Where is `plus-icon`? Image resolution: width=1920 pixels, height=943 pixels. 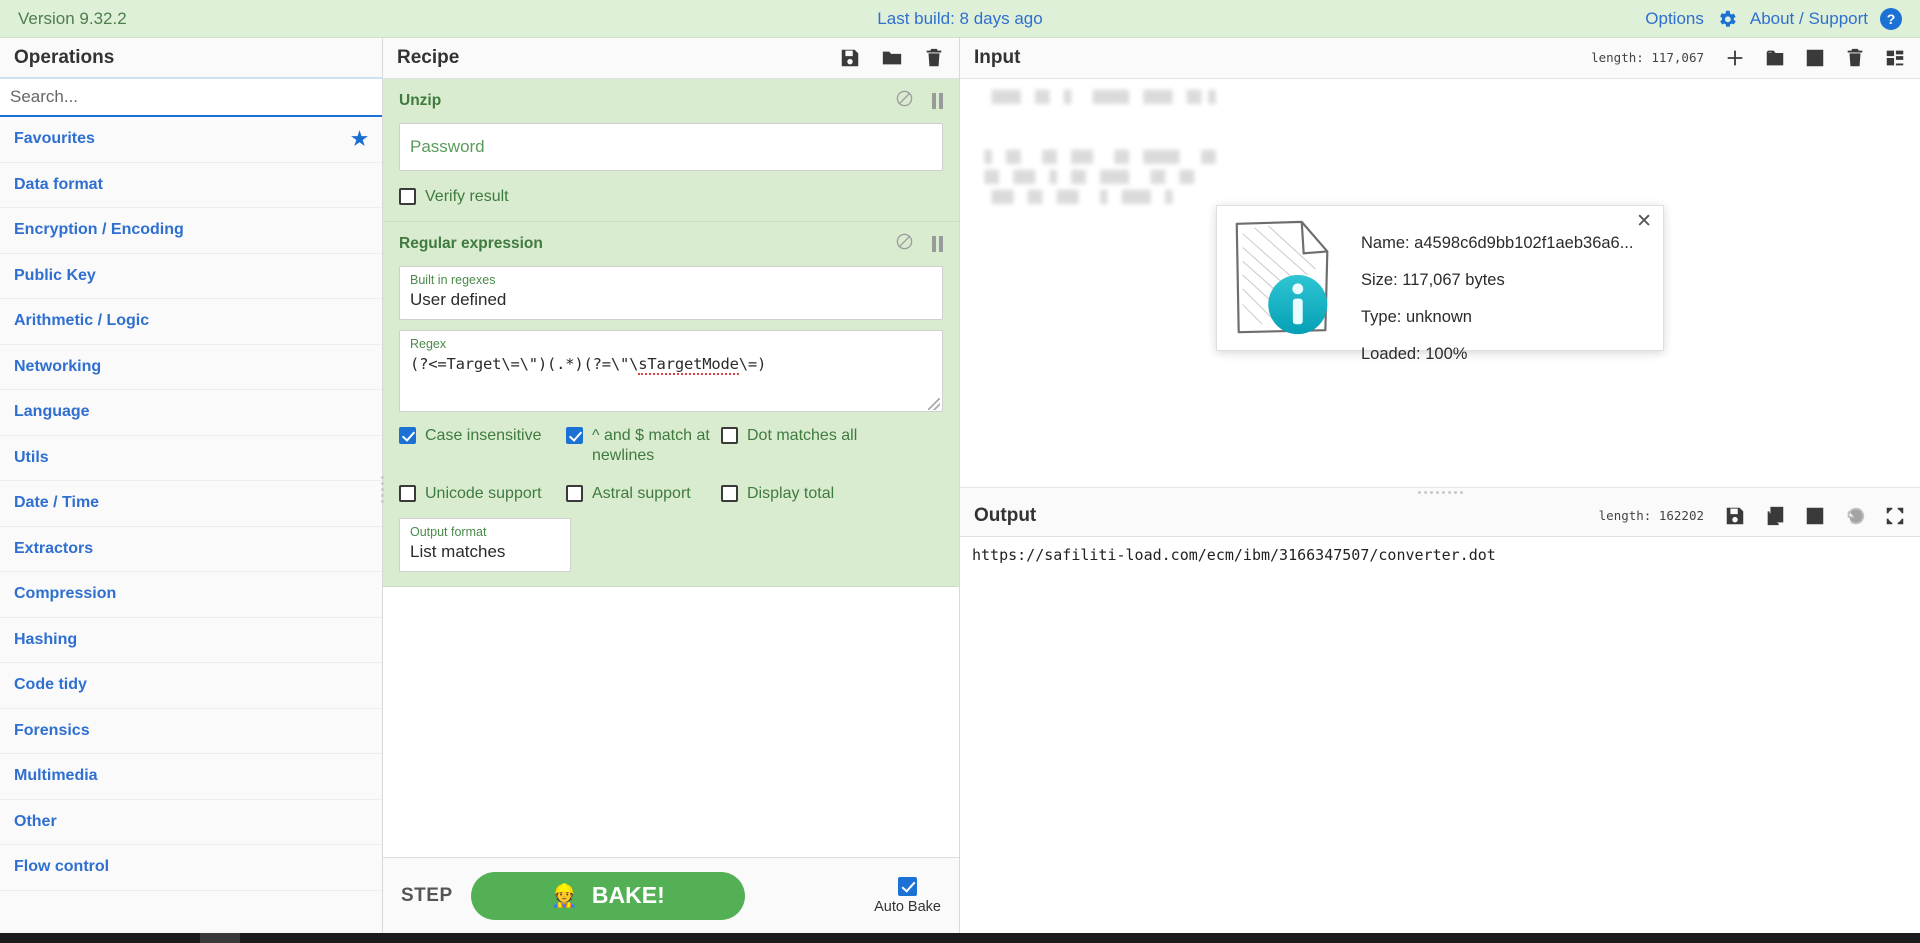
plus-icon is located at coordinates (1735, 58).